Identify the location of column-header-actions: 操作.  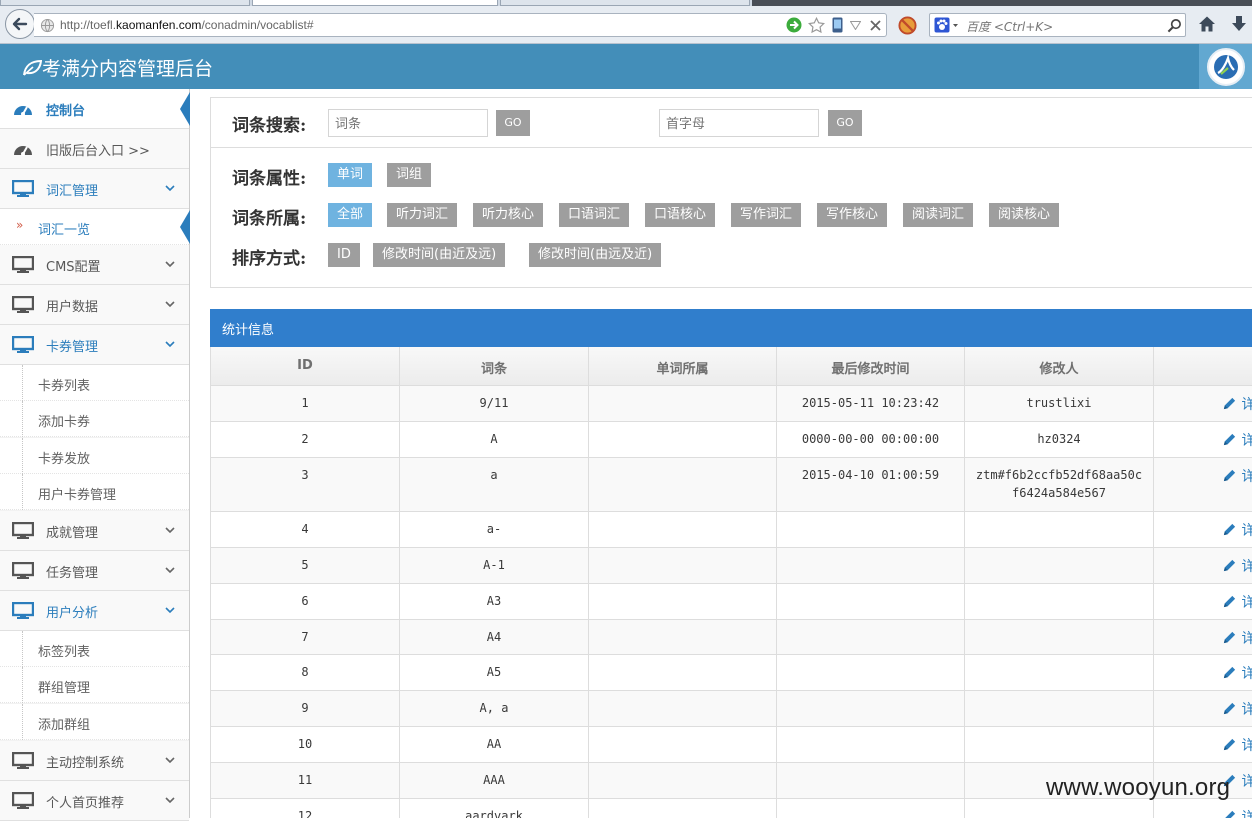
(1203, 366).